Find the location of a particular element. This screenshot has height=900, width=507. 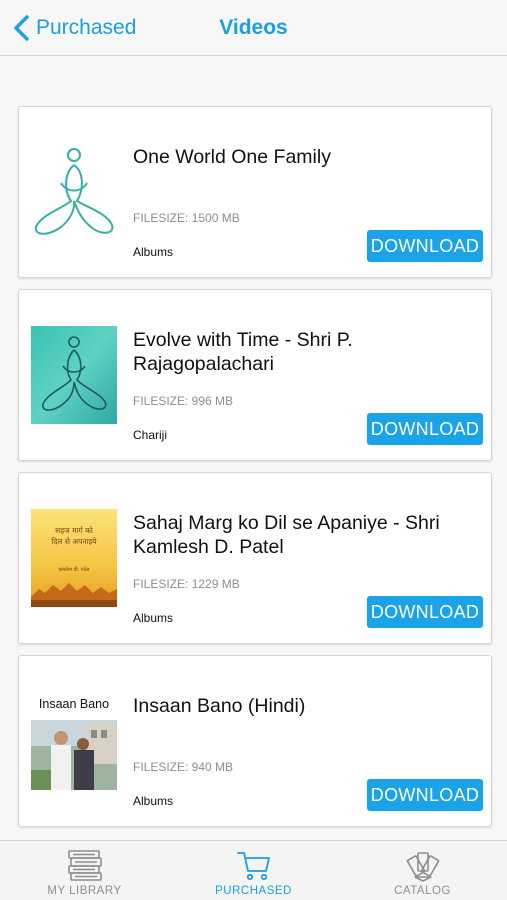

tab-bar: MY LIBRARY PURCHASED CATALOG is located at coordinates (253, 870).